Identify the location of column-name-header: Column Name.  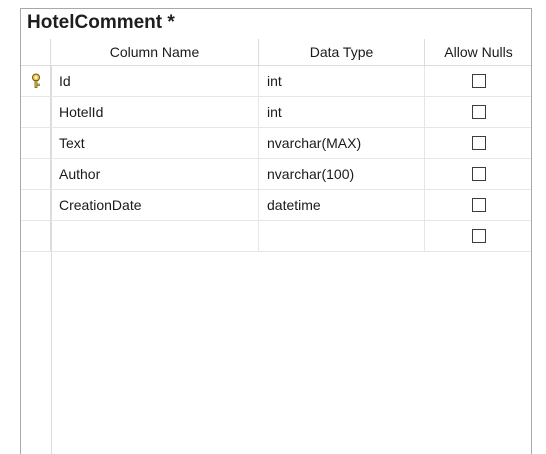
(155, 52).